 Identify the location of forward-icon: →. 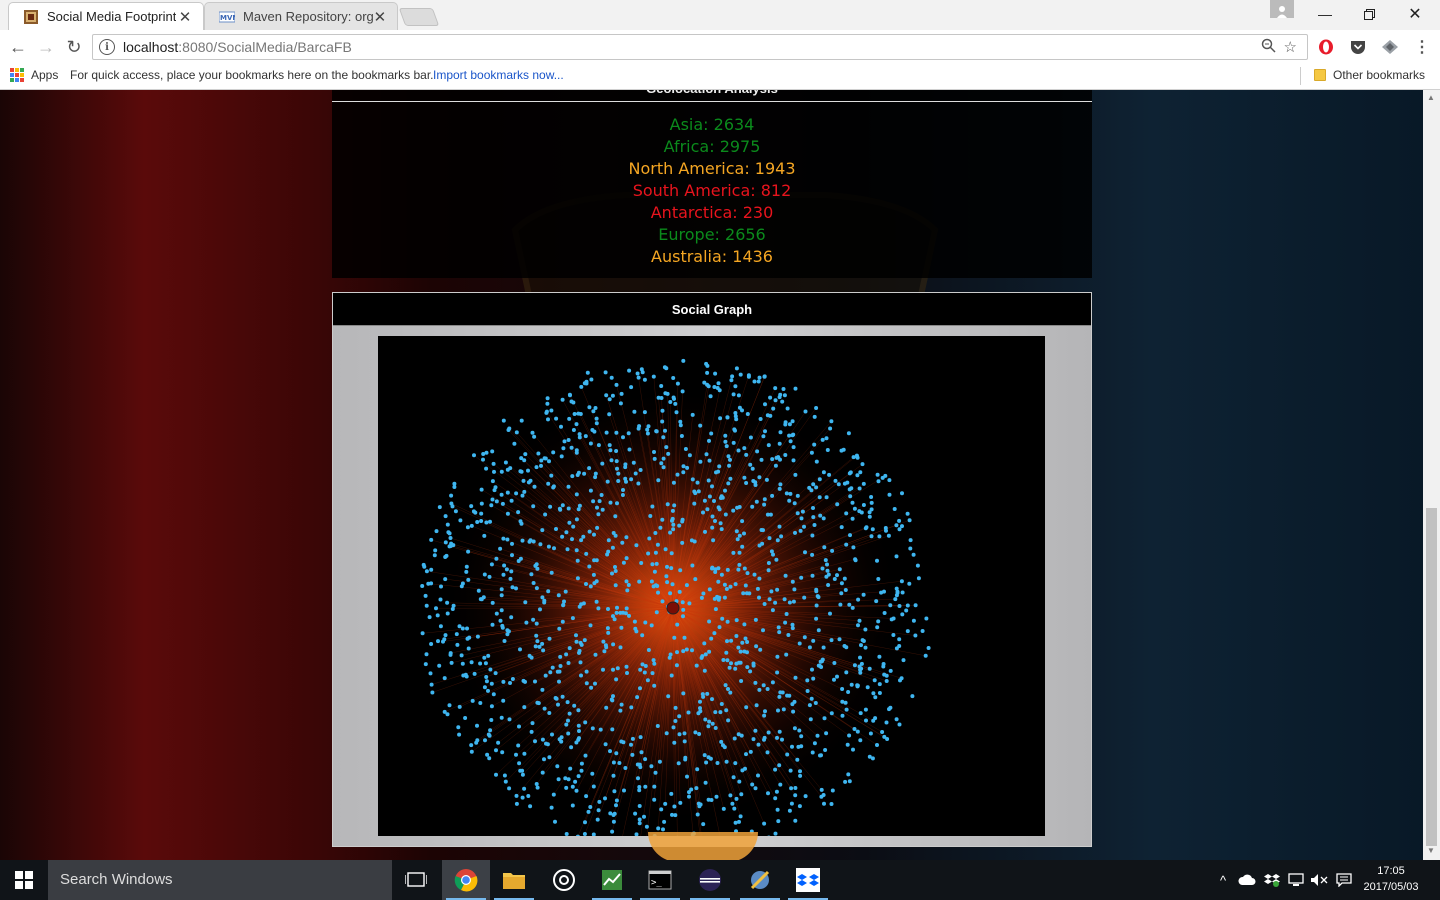
(46, 47).